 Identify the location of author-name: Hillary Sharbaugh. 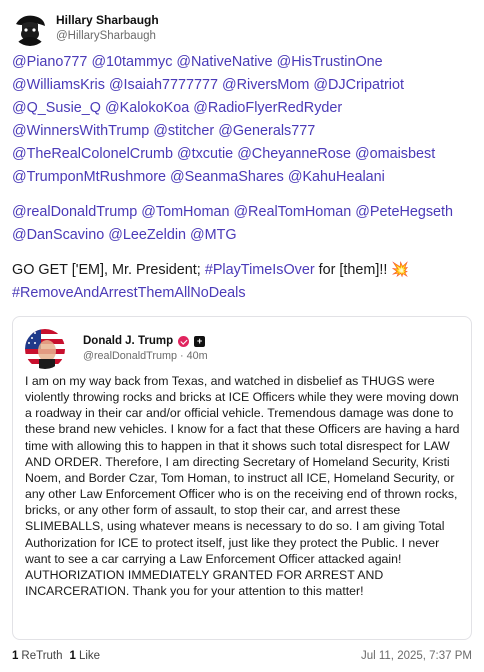
(107, 20).